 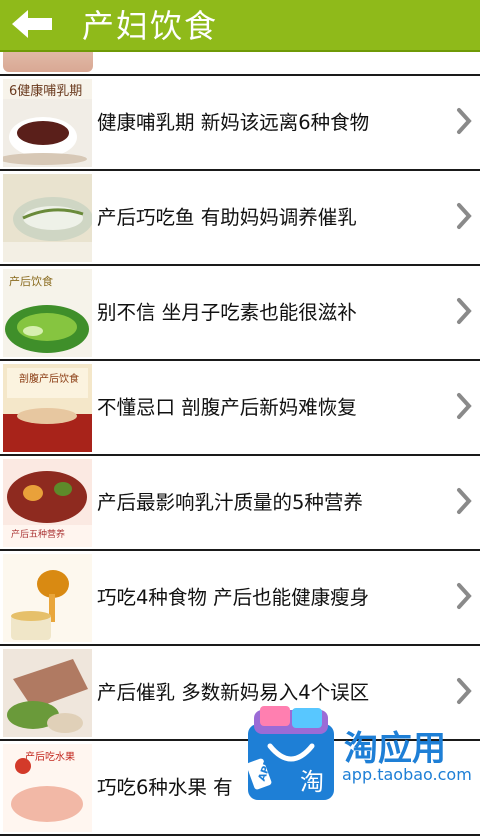 What do you see at coordinates (47, 408) in the screenshot?
I see `article-thumbnail: 剖腹产后饮食` at bounding box center [47, 408].